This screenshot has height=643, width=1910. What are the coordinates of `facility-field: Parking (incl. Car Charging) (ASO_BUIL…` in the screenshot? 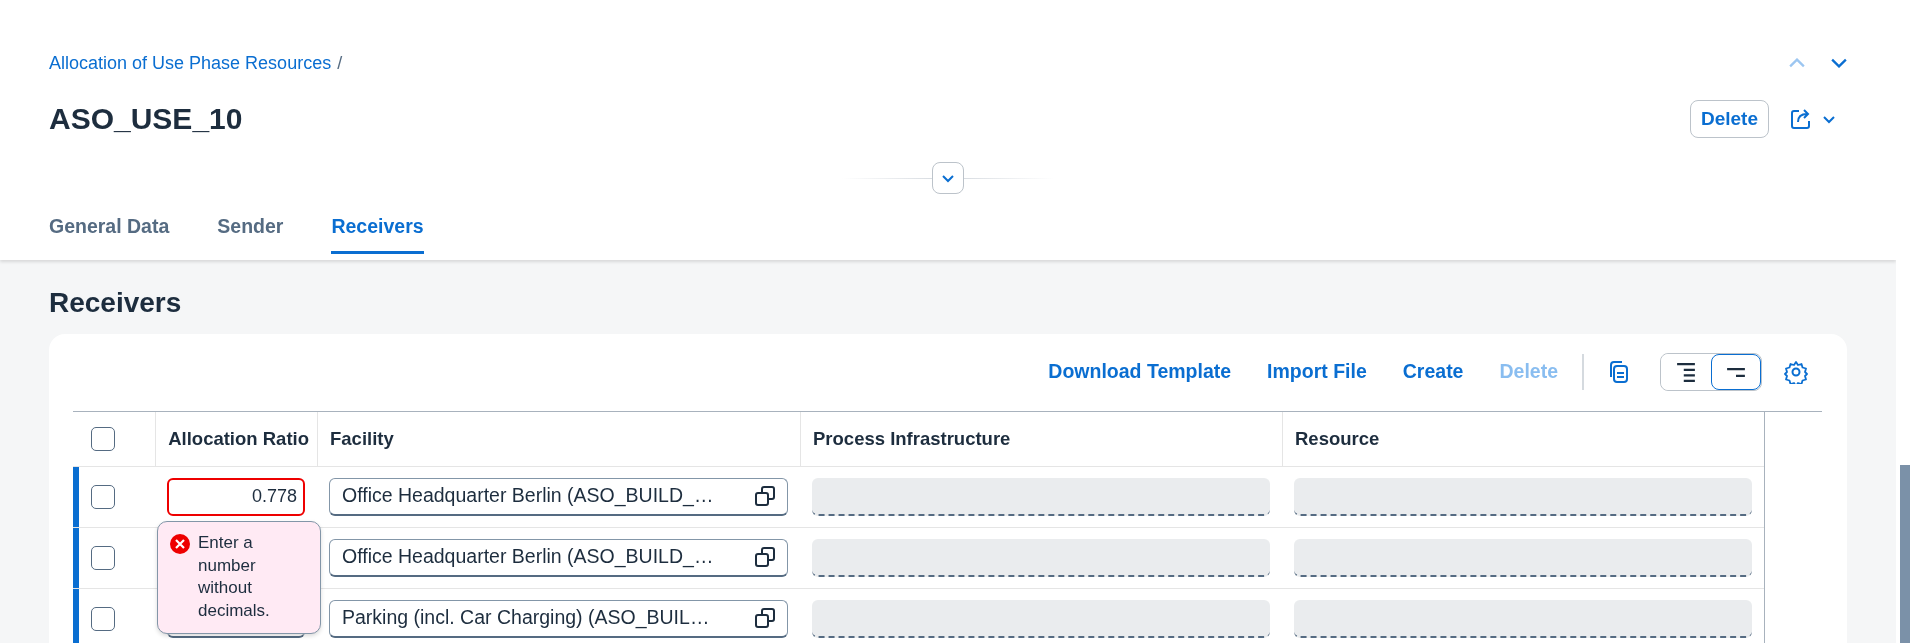 It's located at (558, 618).